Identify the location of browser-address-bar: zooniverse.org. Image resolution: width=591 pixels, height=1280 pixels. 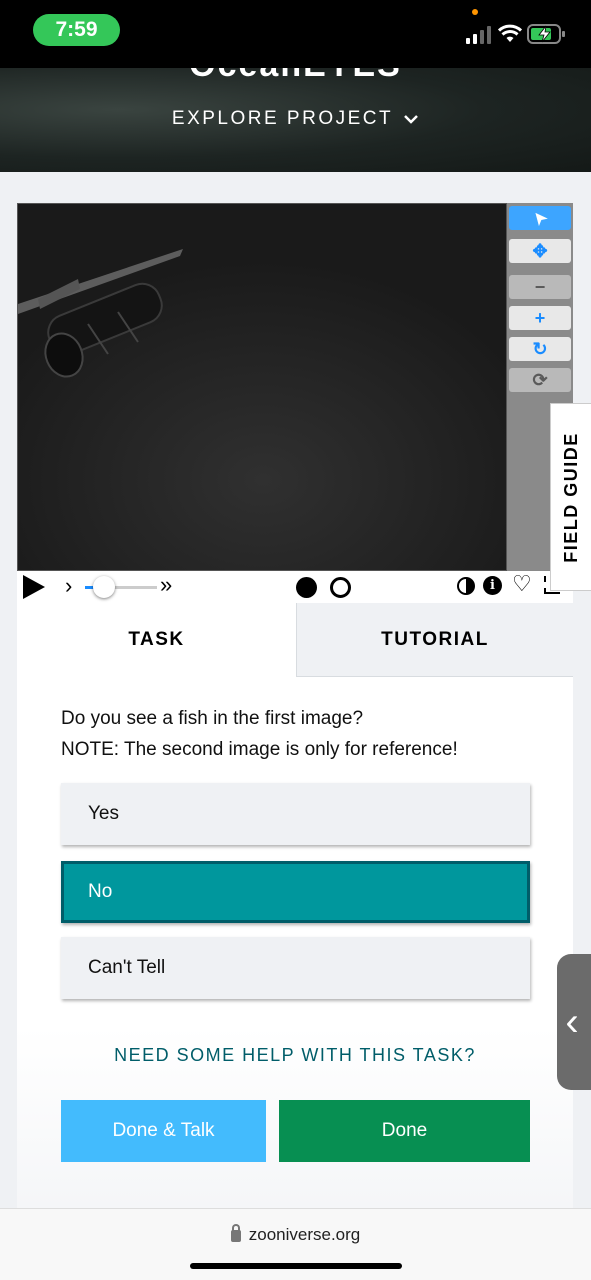
(295, 1244).